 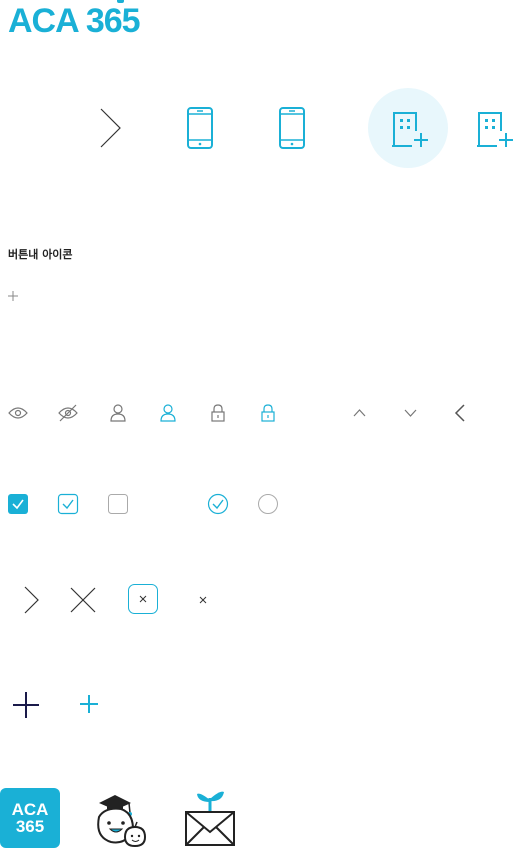 I want to click on checkbox-checked-filled-icon, so click(x=18, y=504).